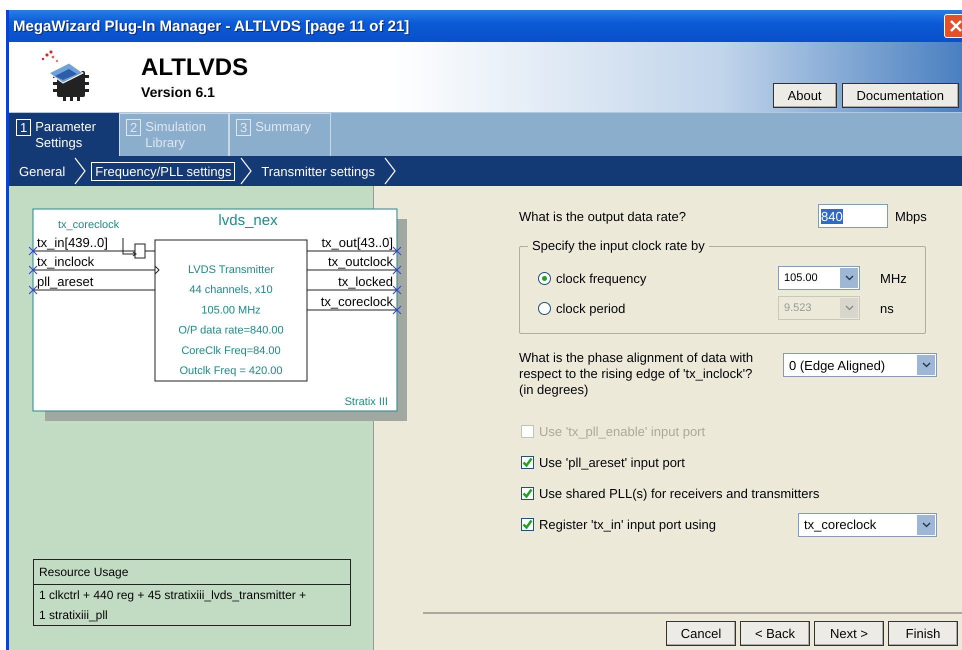  Describe the element at coordinates (356, 301) in the screenshot. I see `port-label: tx_coreclock` at that location.